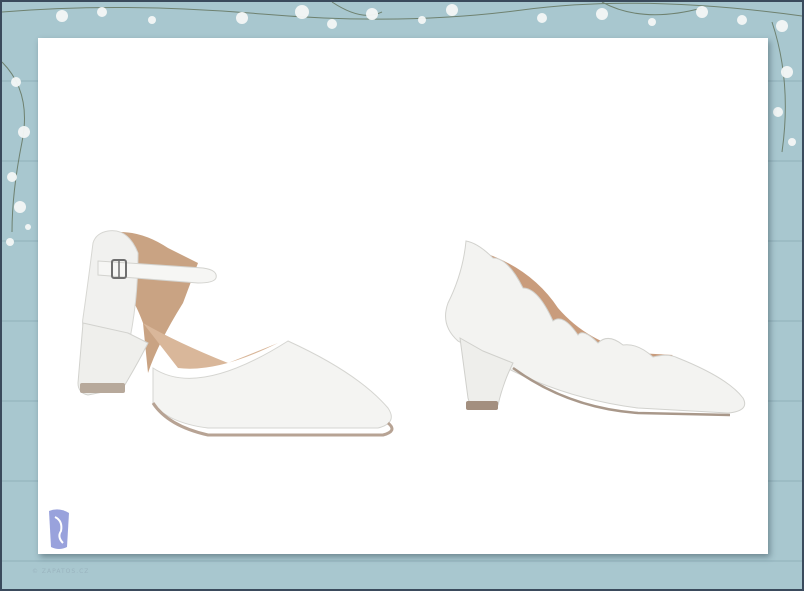 This screenshot has height=591, width=804. Describe the element at coordinates (59, 529) in the screenshot. I see `brand-logo` at that location.